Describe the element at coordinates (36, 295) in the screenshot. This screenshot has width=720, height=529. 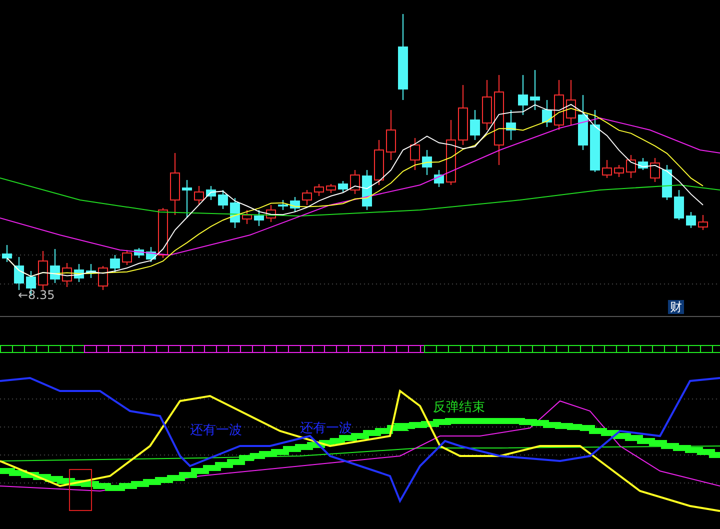
I see `low-price-label: ←8.35` at that location.